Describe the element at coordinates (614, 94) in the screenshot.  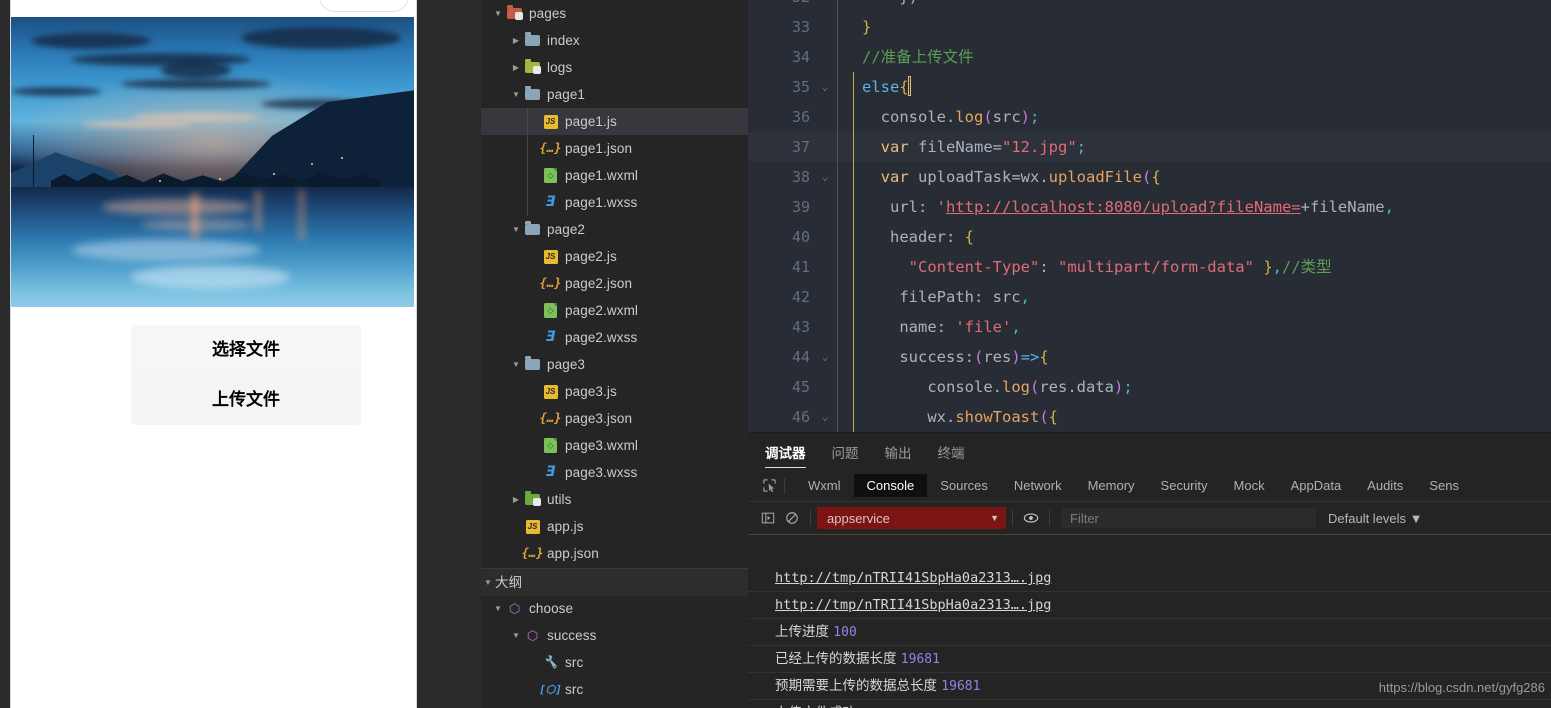
I see `file-tree-item: ▼ page1` at that location.